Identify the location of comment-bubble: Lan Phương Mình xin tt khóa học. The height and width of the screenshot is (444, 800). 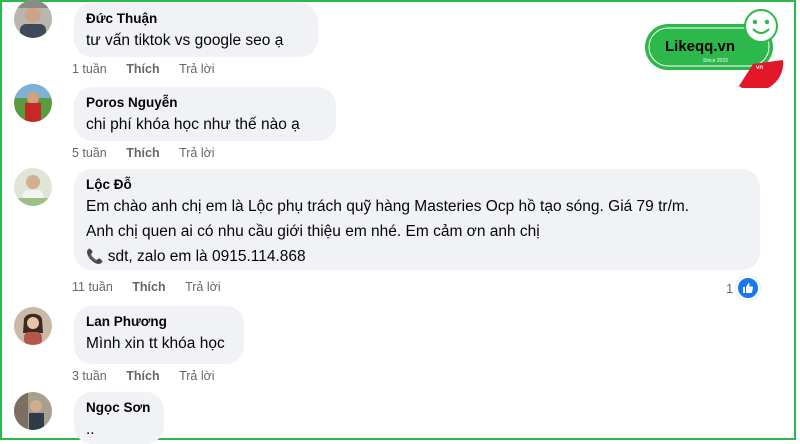
(159, 335).